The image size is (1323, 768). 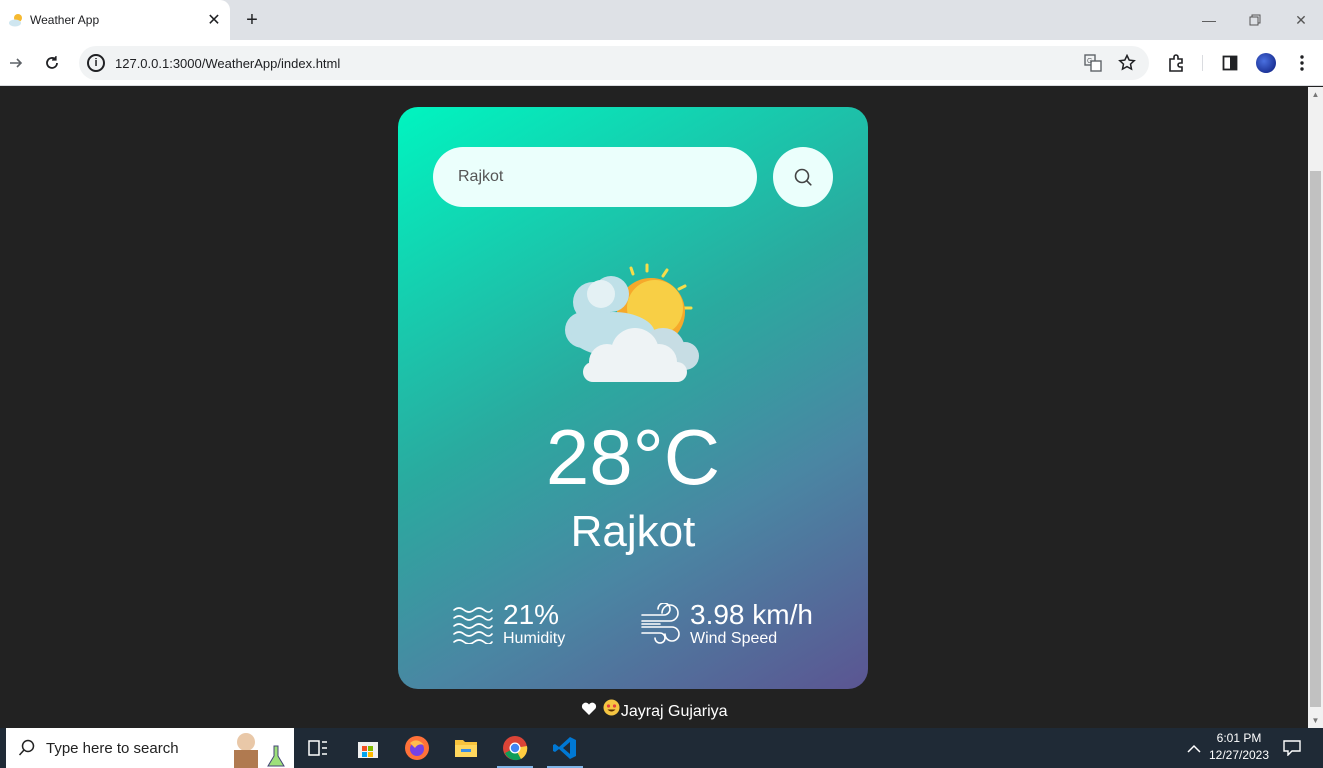 I want to click on bookmark-star-icon, so click(x=1127, y=63).